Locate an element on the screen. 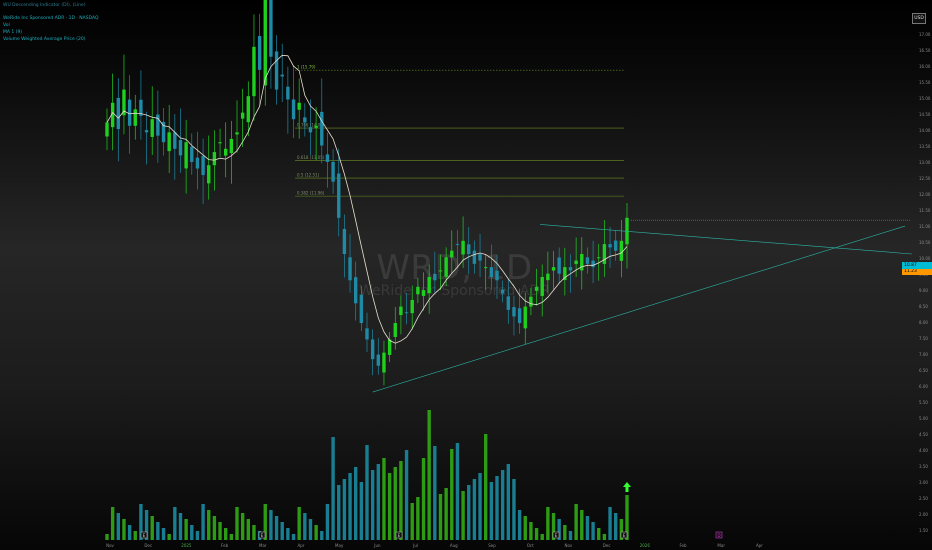 This screenshot has height=550, width=932. price-axis-label: 3.00 is located at coordinates (923, 482).